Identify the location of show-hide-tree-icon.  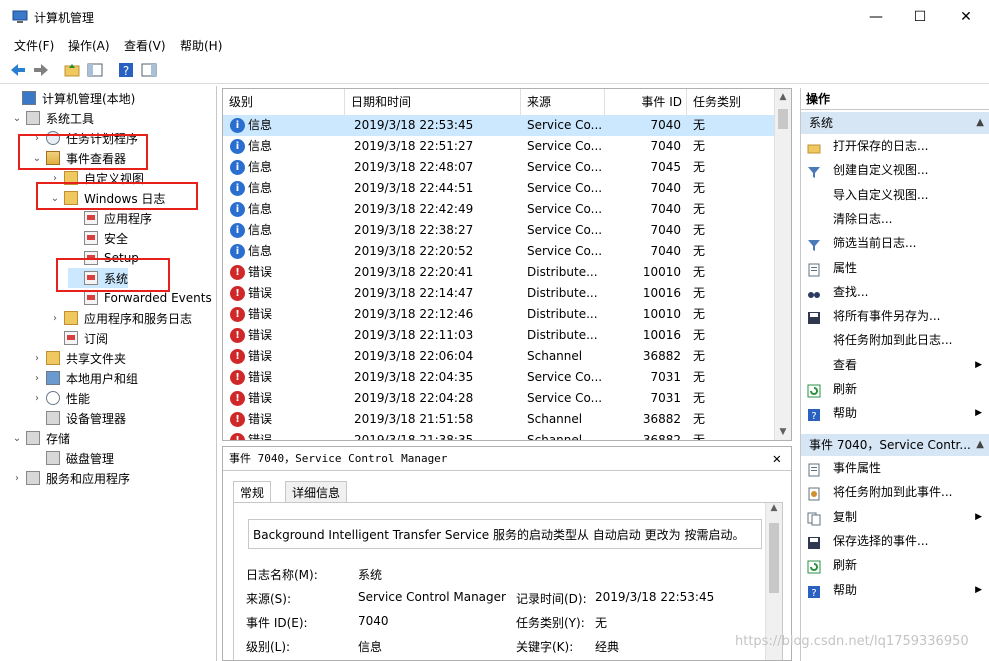
(95, 70).